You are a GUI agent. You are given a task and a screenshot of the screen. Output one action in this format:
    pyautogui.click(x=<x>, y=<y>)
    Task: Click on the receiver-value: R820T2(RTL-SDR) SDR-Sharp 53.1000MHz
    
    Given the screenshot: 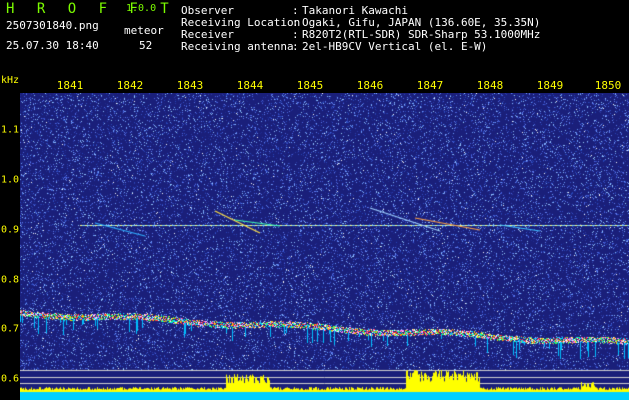 What is the action you would take?
    pyautogui.click(x=421, y=34)
    